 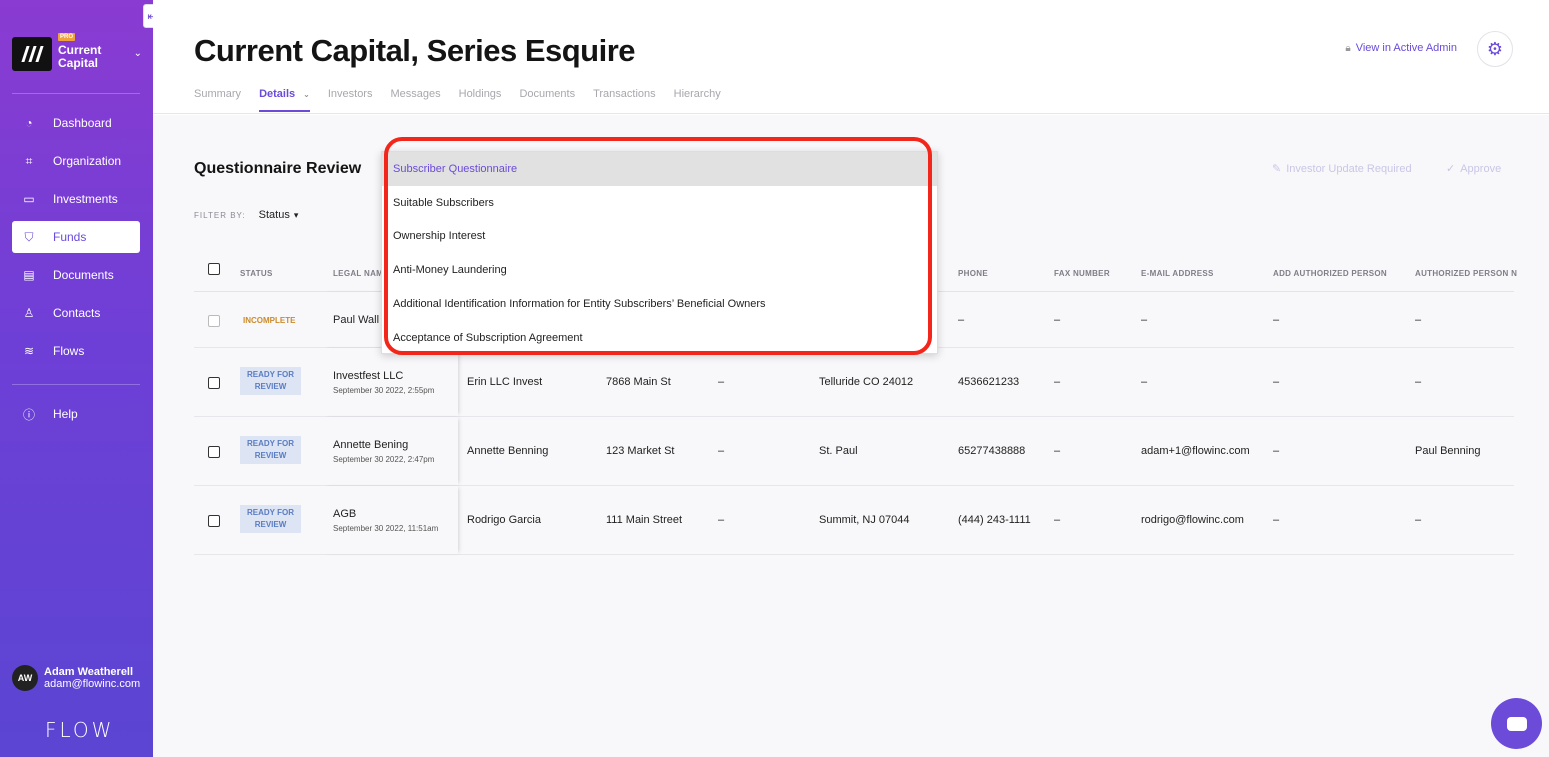 I want to click on flow-logo: FLOW, so click(x=80, y=730).